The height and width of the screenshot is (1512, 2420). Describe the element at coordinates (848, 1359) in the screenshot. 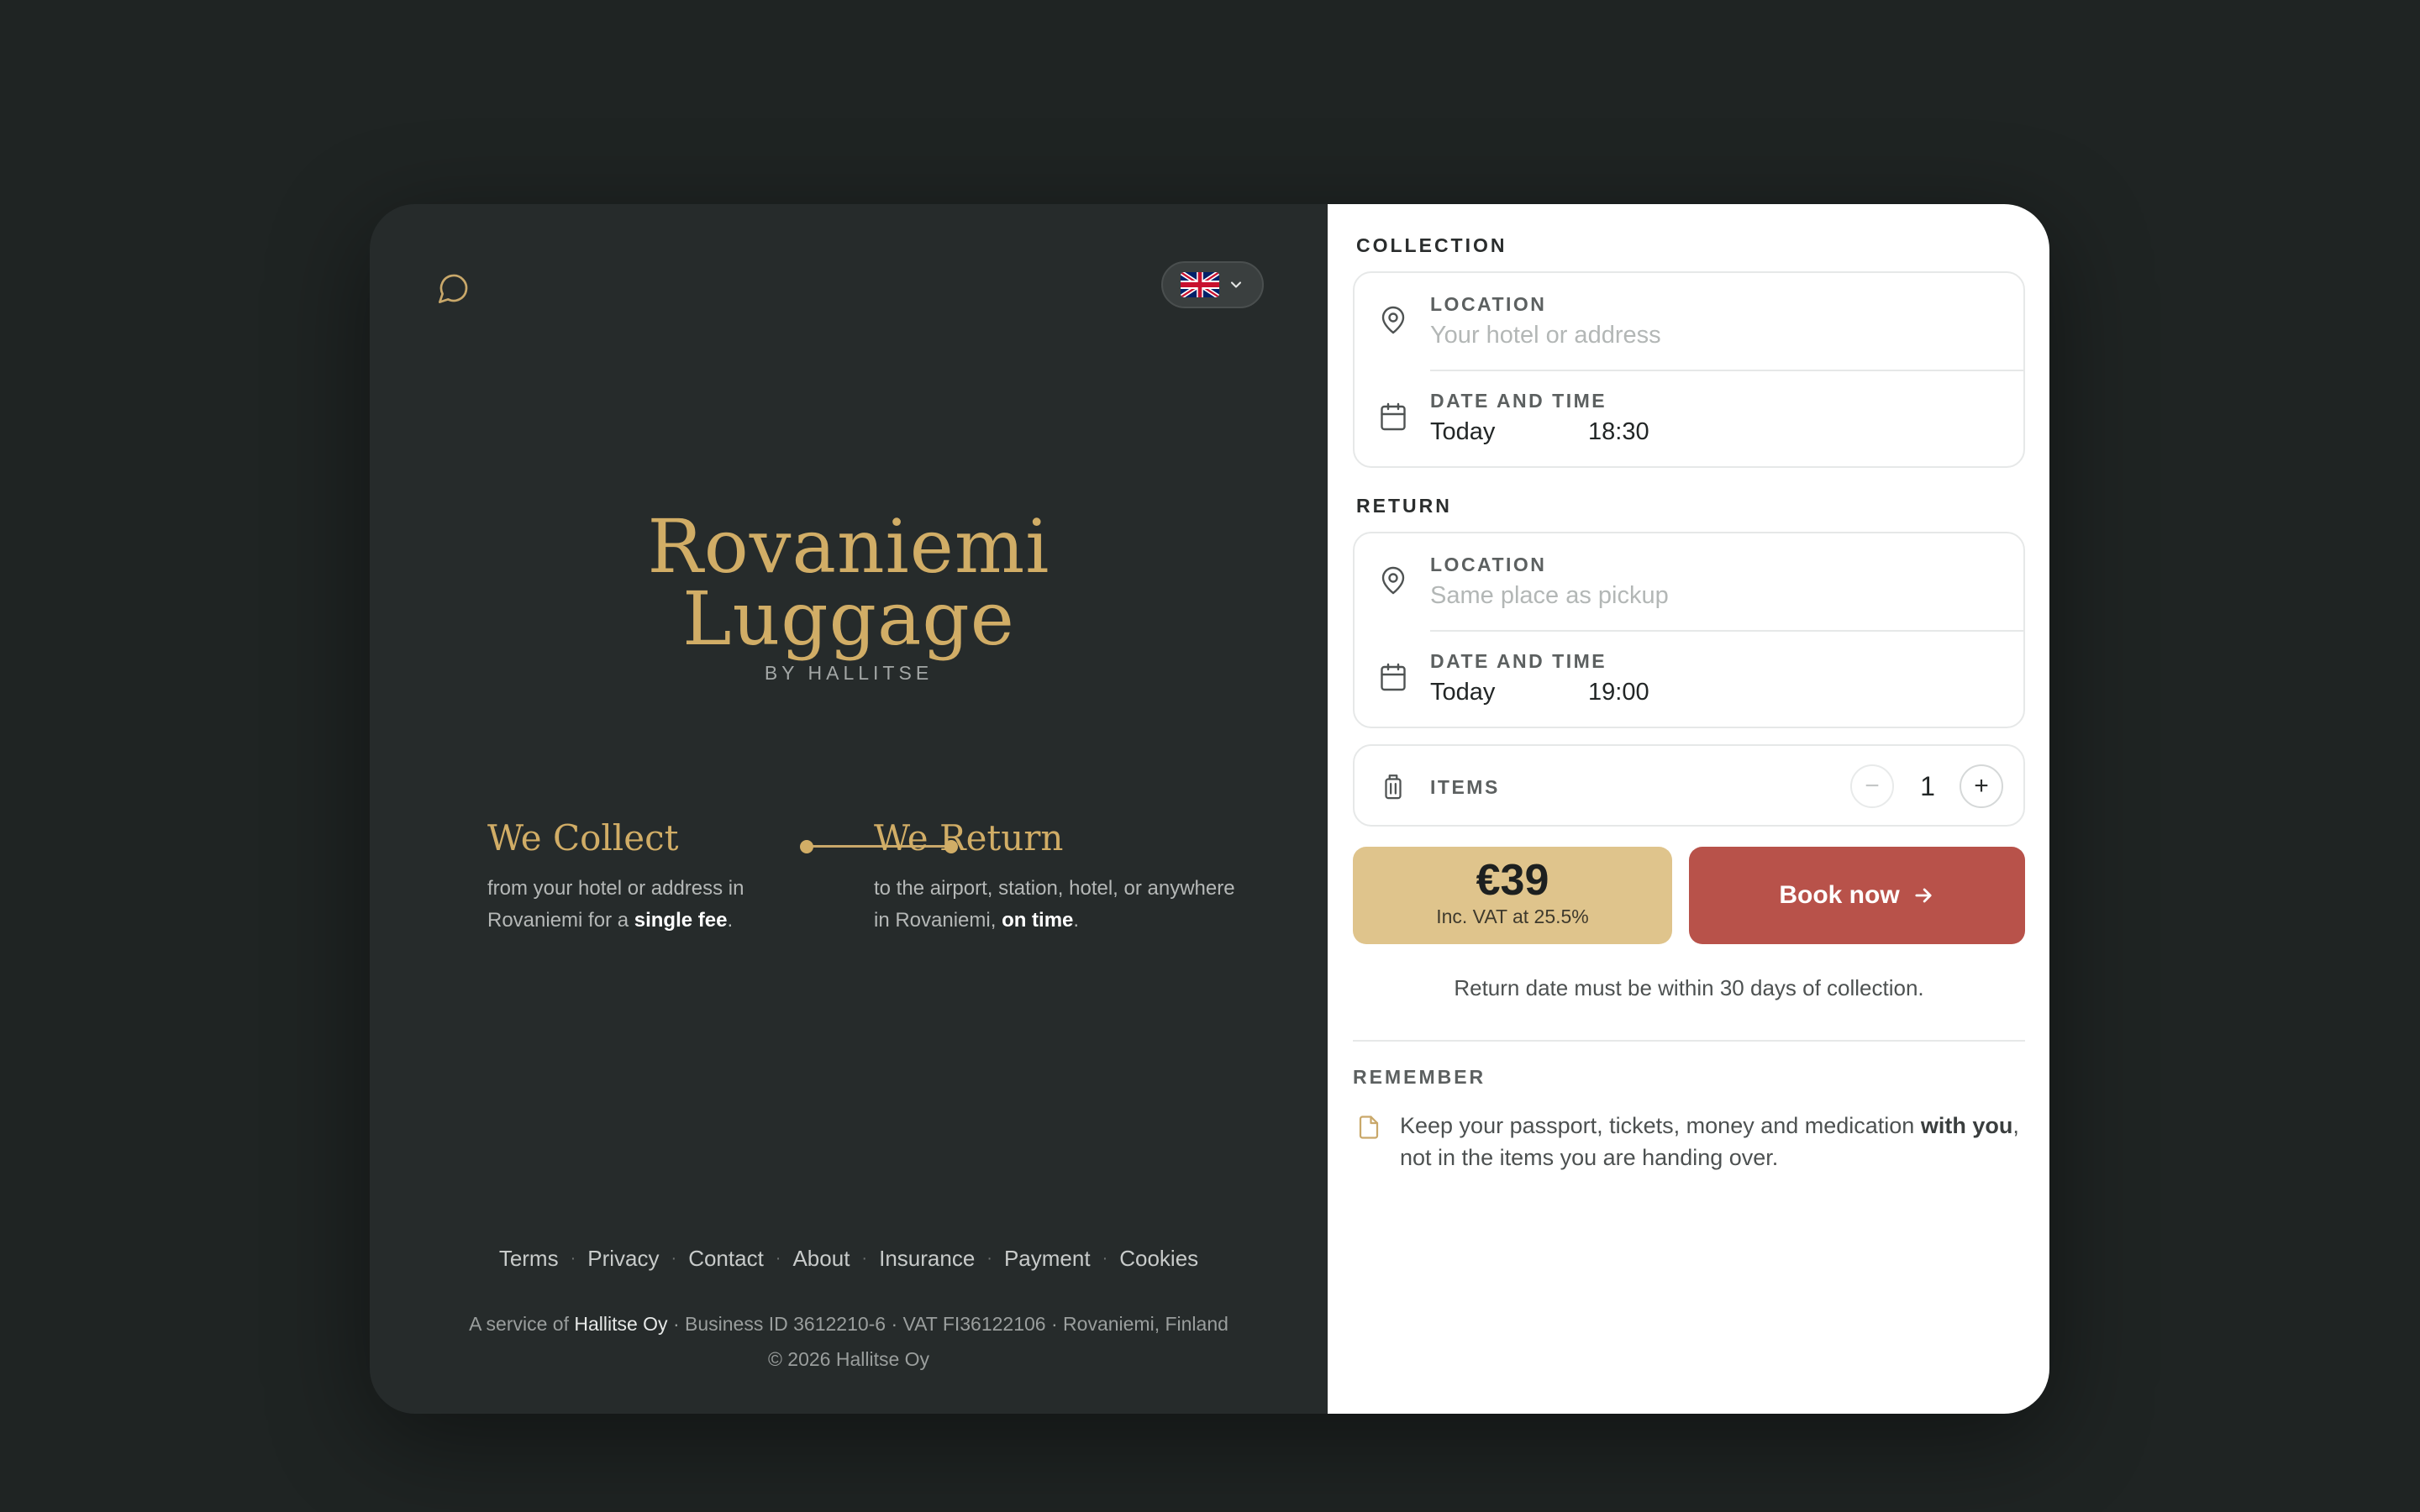

I see `footer-copyright: © 2026 Hallitse Oy` at that location.